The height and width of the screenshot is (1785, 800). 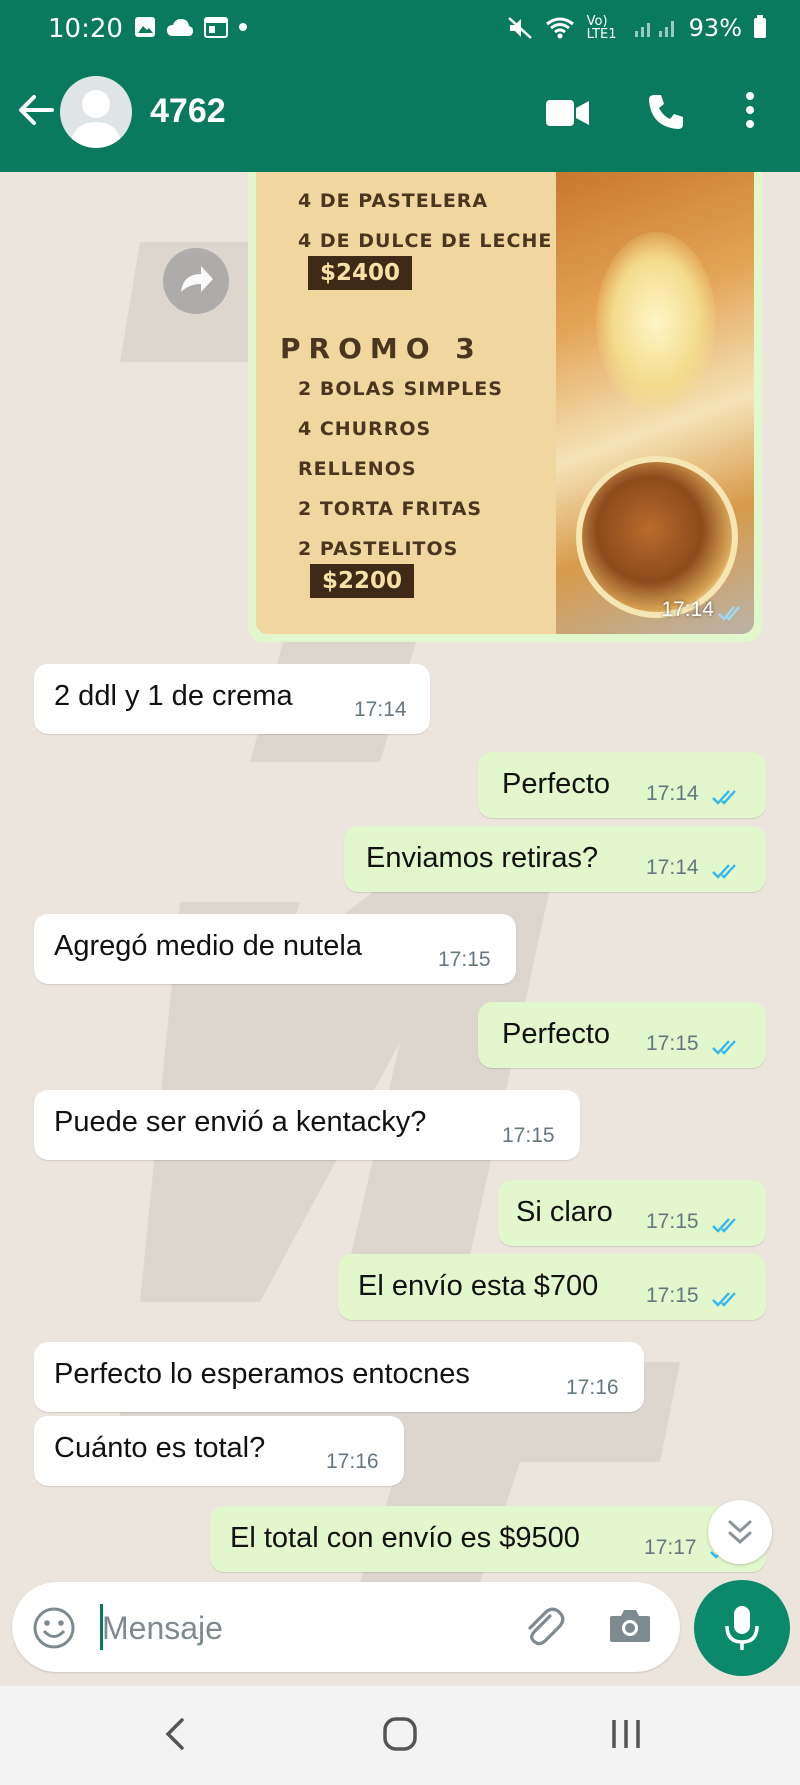 I want to click on status-bar: 10:20 Vo) LTE1 93%, so click(x=400, y=31).